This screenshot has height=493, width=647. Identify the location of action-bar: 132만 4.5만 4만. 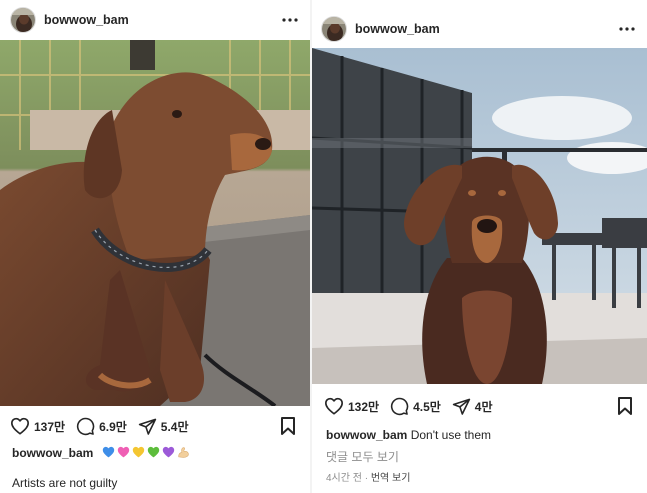
(479, 406).